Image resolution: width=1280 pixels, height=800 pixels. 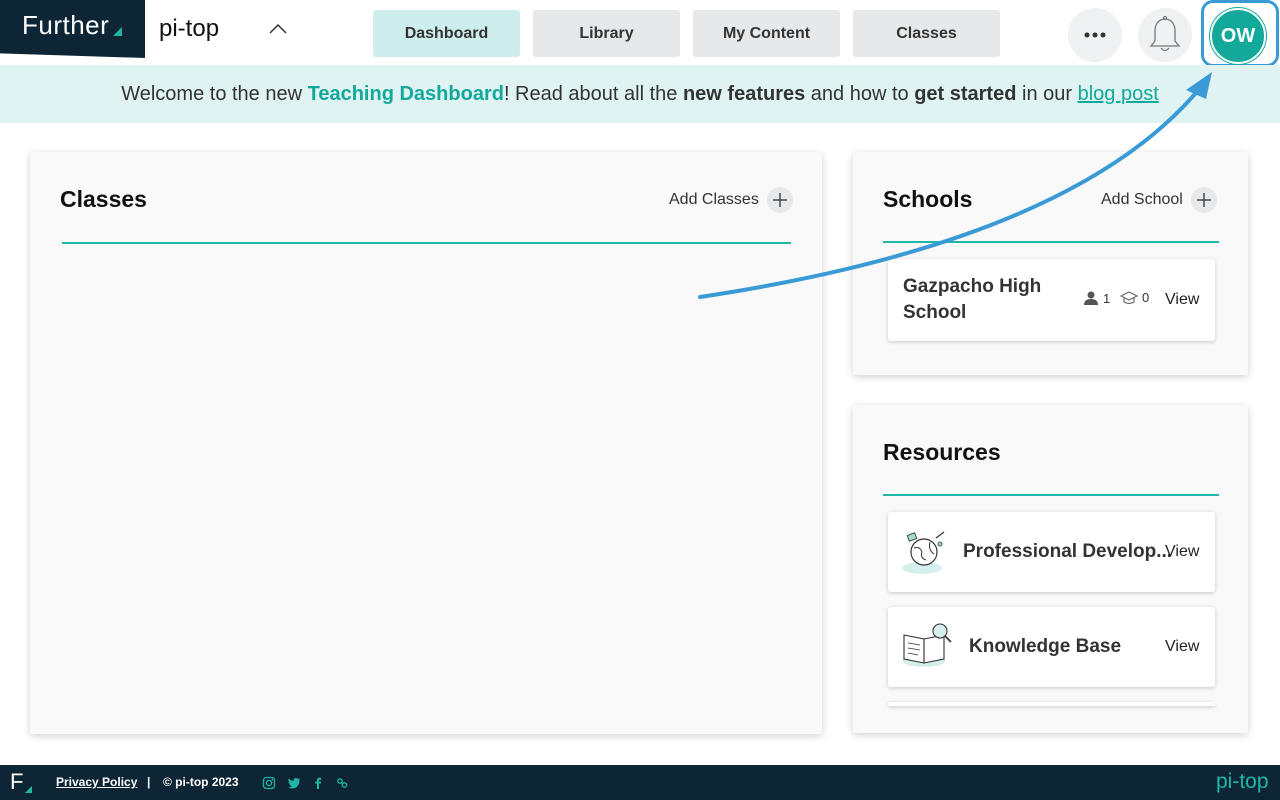 I want to click on add-school-button: Add School, so click(x=1159, y=200).